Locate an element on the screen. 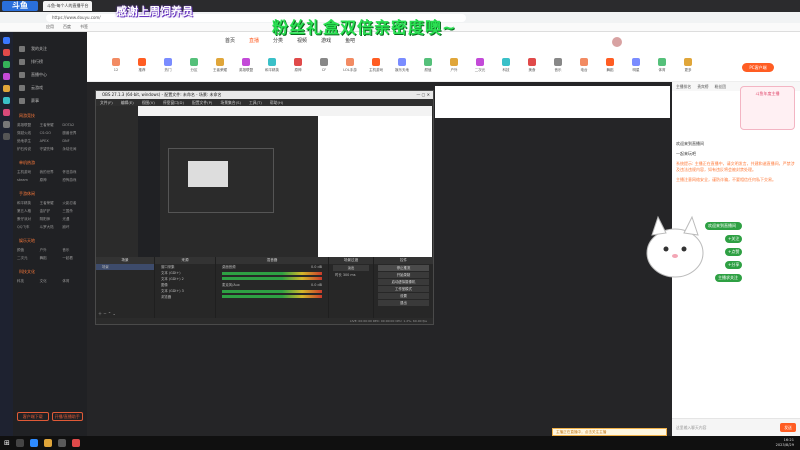 The height and width of the screenshot is (450, 800). menu-item: 场景集合(S) is located at coordinates (230, 102).